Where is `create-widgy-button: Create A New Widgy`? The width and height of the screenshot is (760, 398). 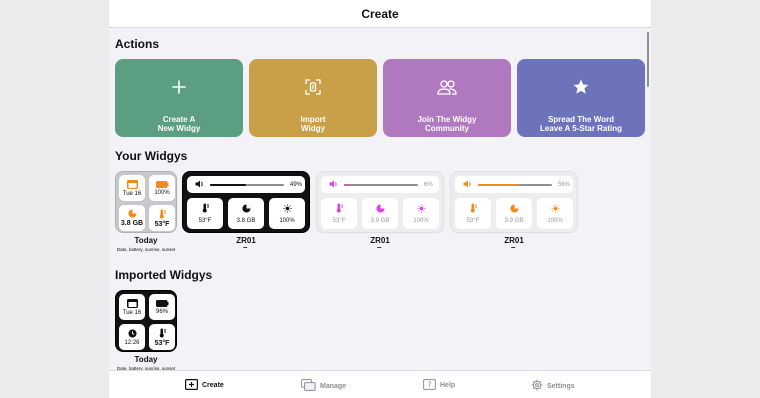 create-widgy-button: Create A New Widgy is located at coordinates (179, 98).